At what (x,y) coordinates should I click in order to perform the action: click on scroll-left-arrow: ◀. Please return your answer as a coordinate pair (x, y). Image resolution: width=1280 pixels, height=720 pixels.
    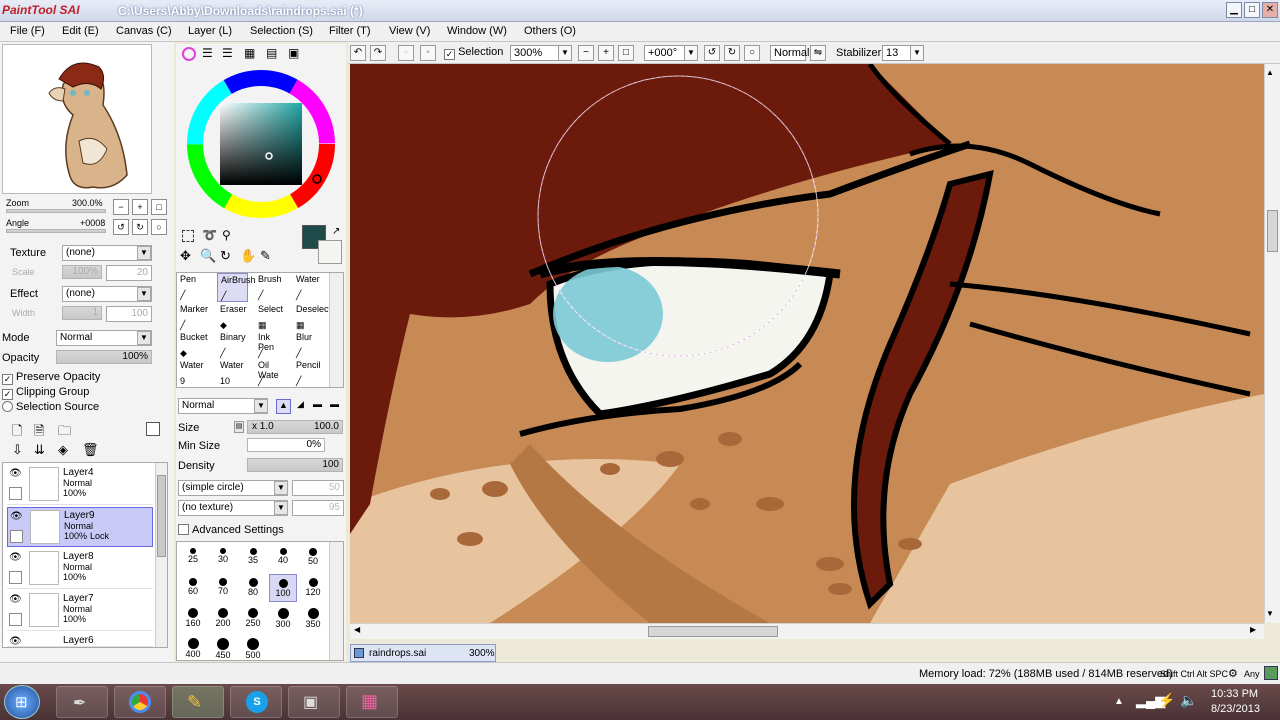
    Looking at the image, I should click on (357, 629).